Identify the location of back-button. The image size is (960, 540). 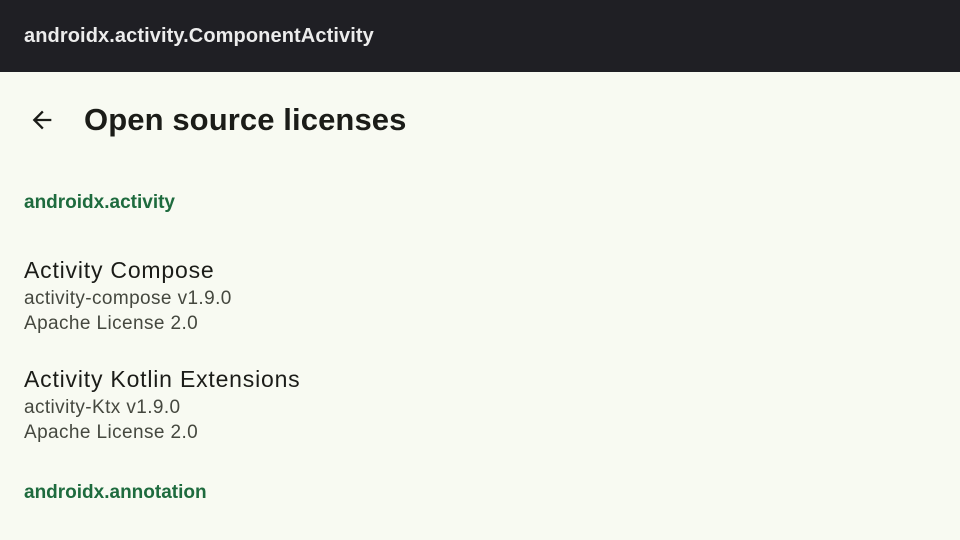
(42, 120).